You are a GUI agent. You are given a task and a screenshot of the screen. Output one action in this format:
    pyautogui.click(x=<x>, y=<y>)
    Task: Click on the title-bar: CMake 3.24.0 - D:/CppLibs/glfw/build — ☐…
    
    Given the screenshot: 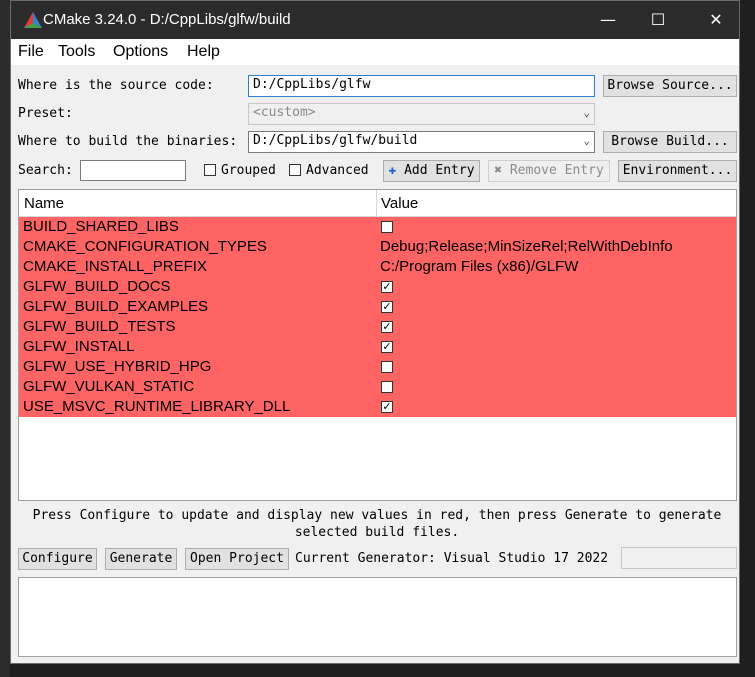 What is the action you would take?
    pyautogui.click(x=375, y=20)
    